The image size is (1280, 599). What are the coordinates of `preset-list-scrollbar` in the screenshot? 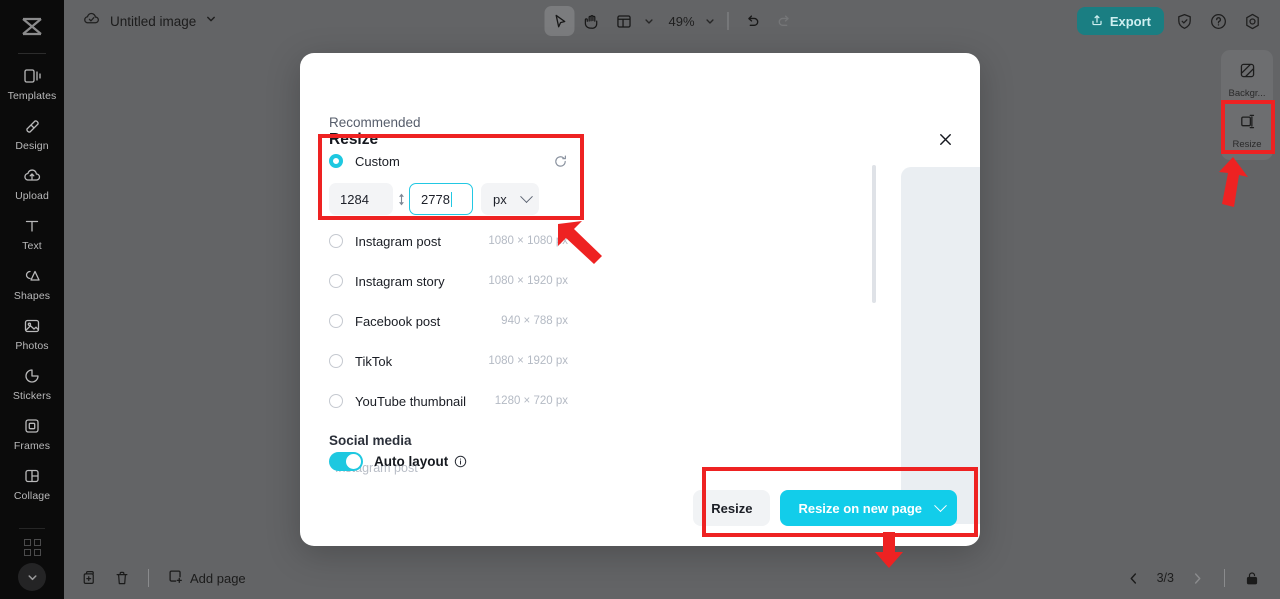 It's located at (874, 234).